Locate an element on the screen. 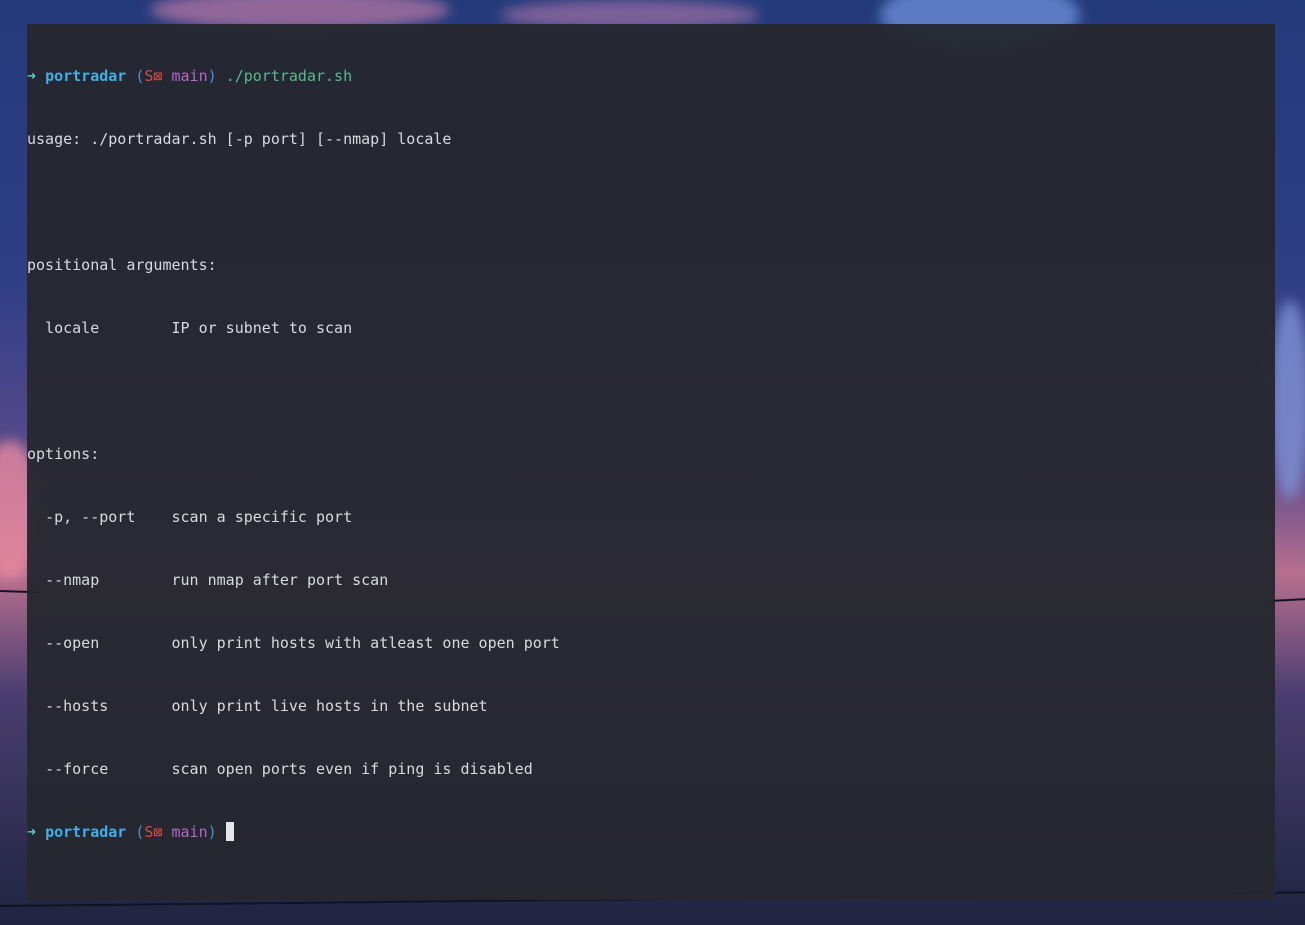  options-header: options: is located at coordinates (63, 454).